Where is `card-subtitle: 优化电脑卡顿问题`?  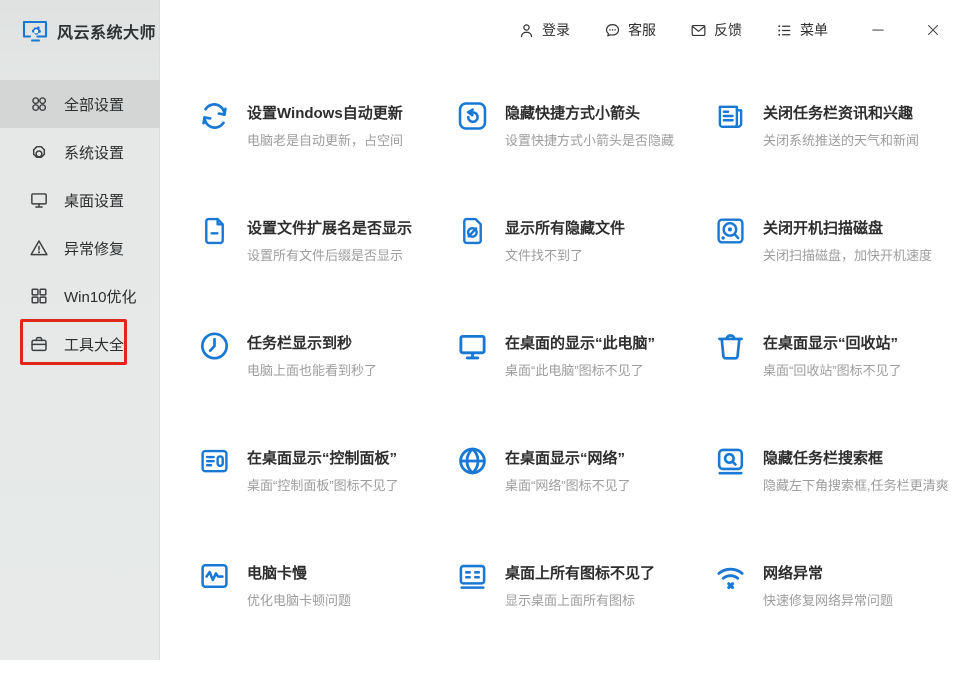 card-subtitle: 优化电脑卡顿问题 is located at coordinates (299, 600).